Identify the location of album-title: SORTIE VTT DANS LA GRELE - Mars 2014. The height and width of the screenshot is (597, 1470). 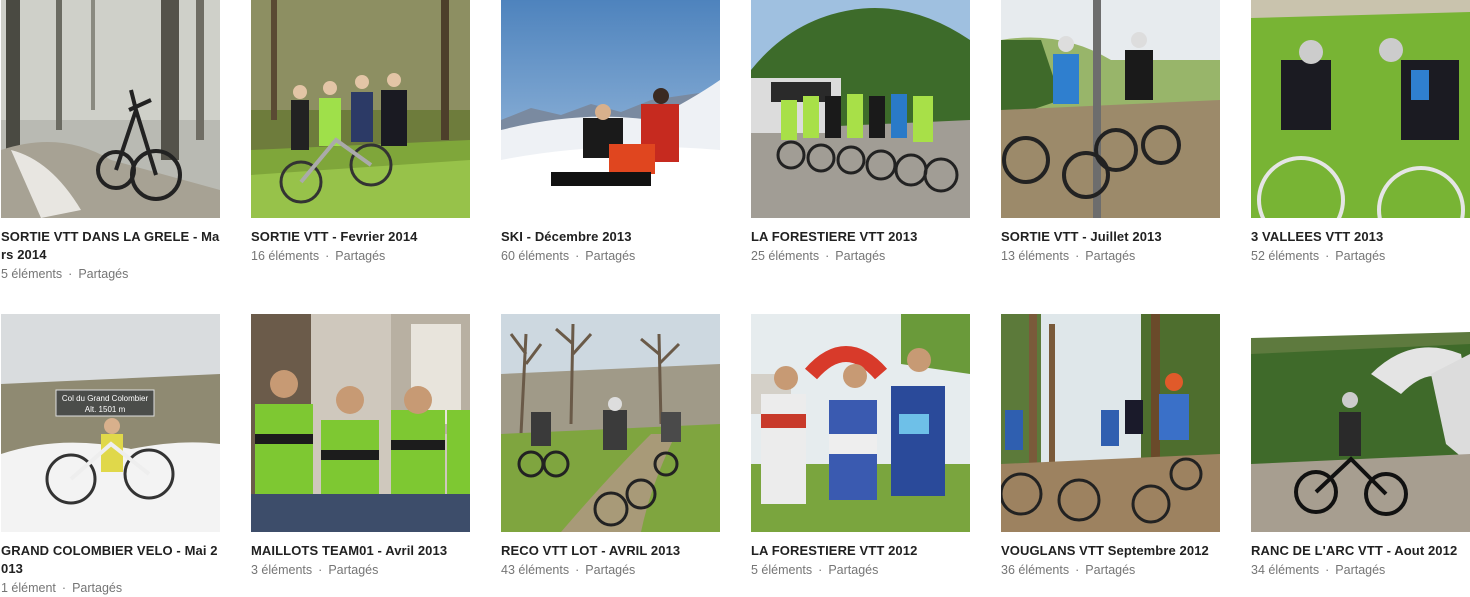
(110, 246).